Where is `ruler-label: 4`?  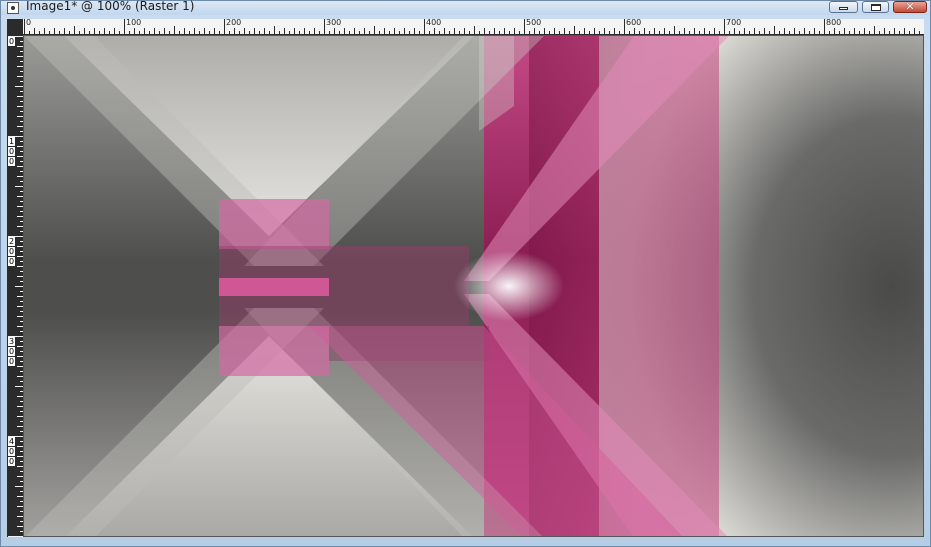 ruler-label: 4 is located at coordinates (11, 441).